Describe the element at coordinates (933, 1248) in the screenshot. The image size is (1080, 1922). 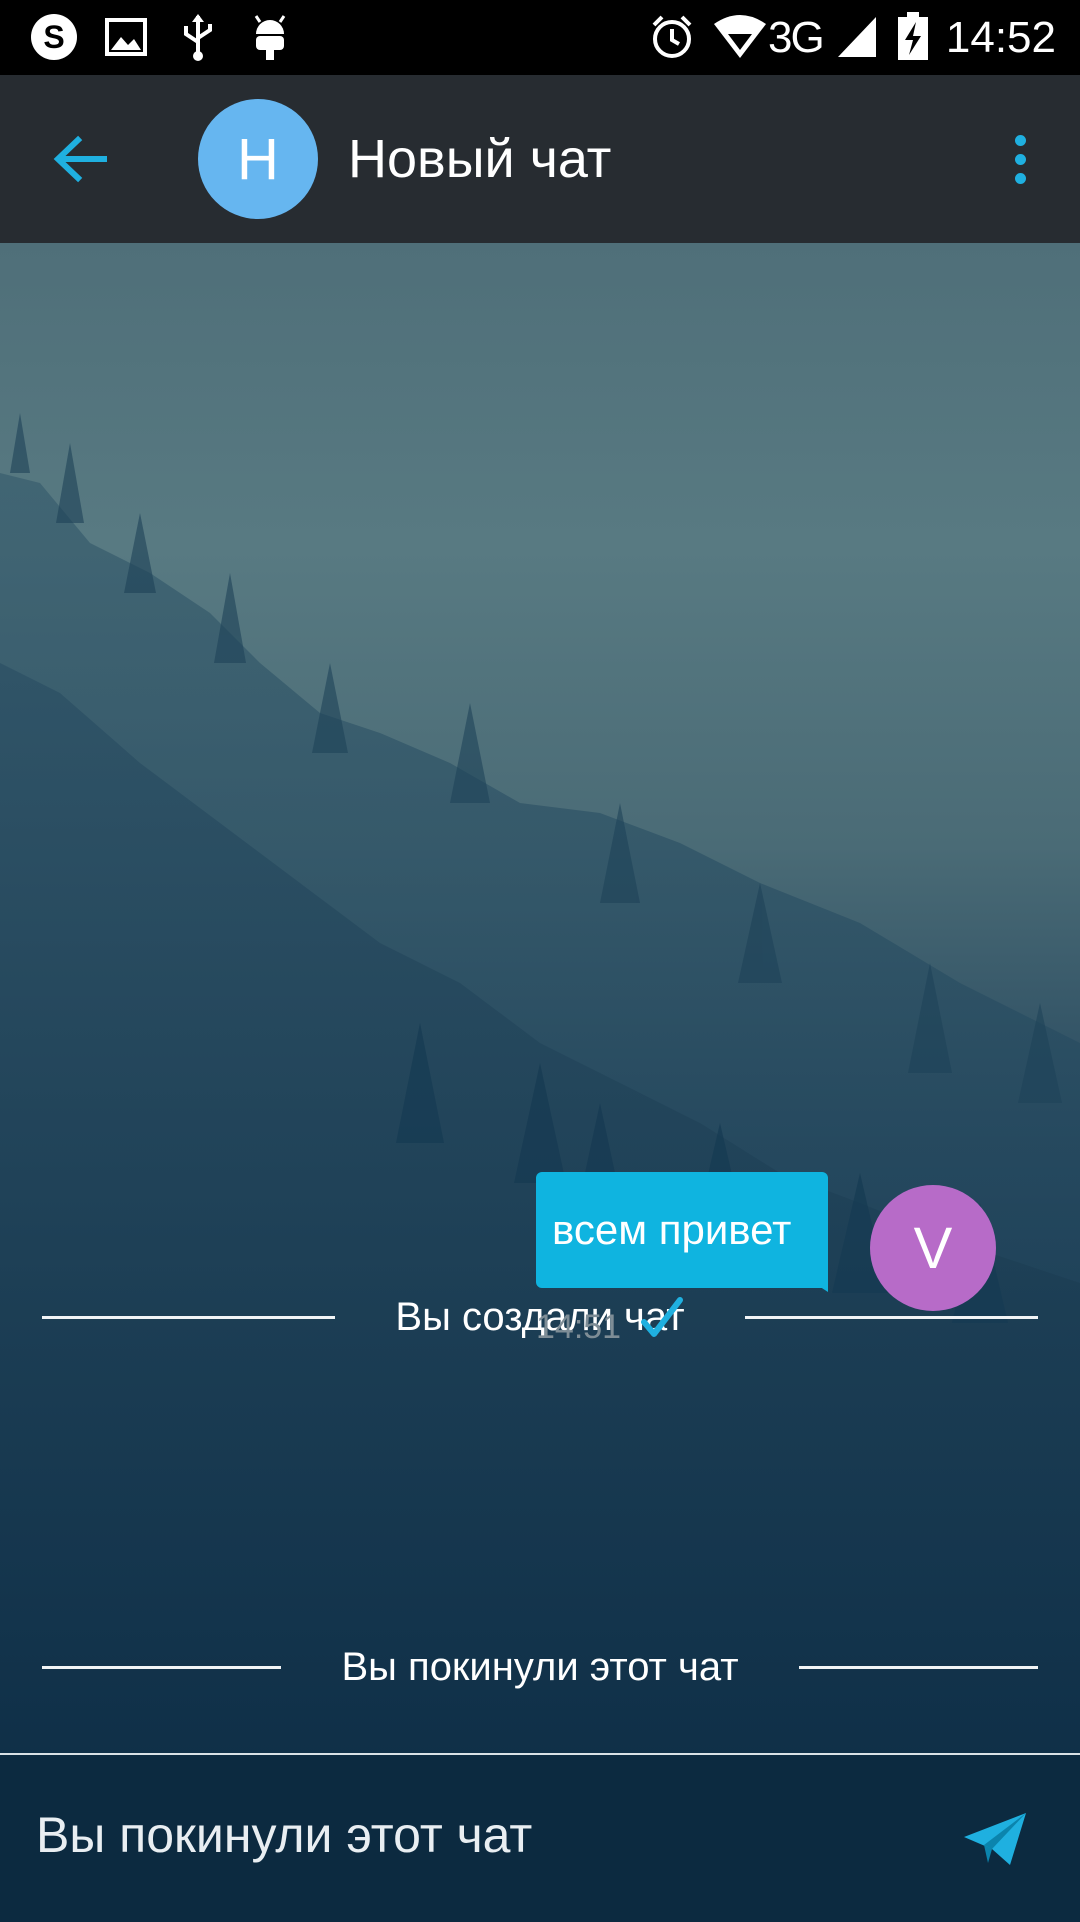
I see `sender-avatar: V` at that location.